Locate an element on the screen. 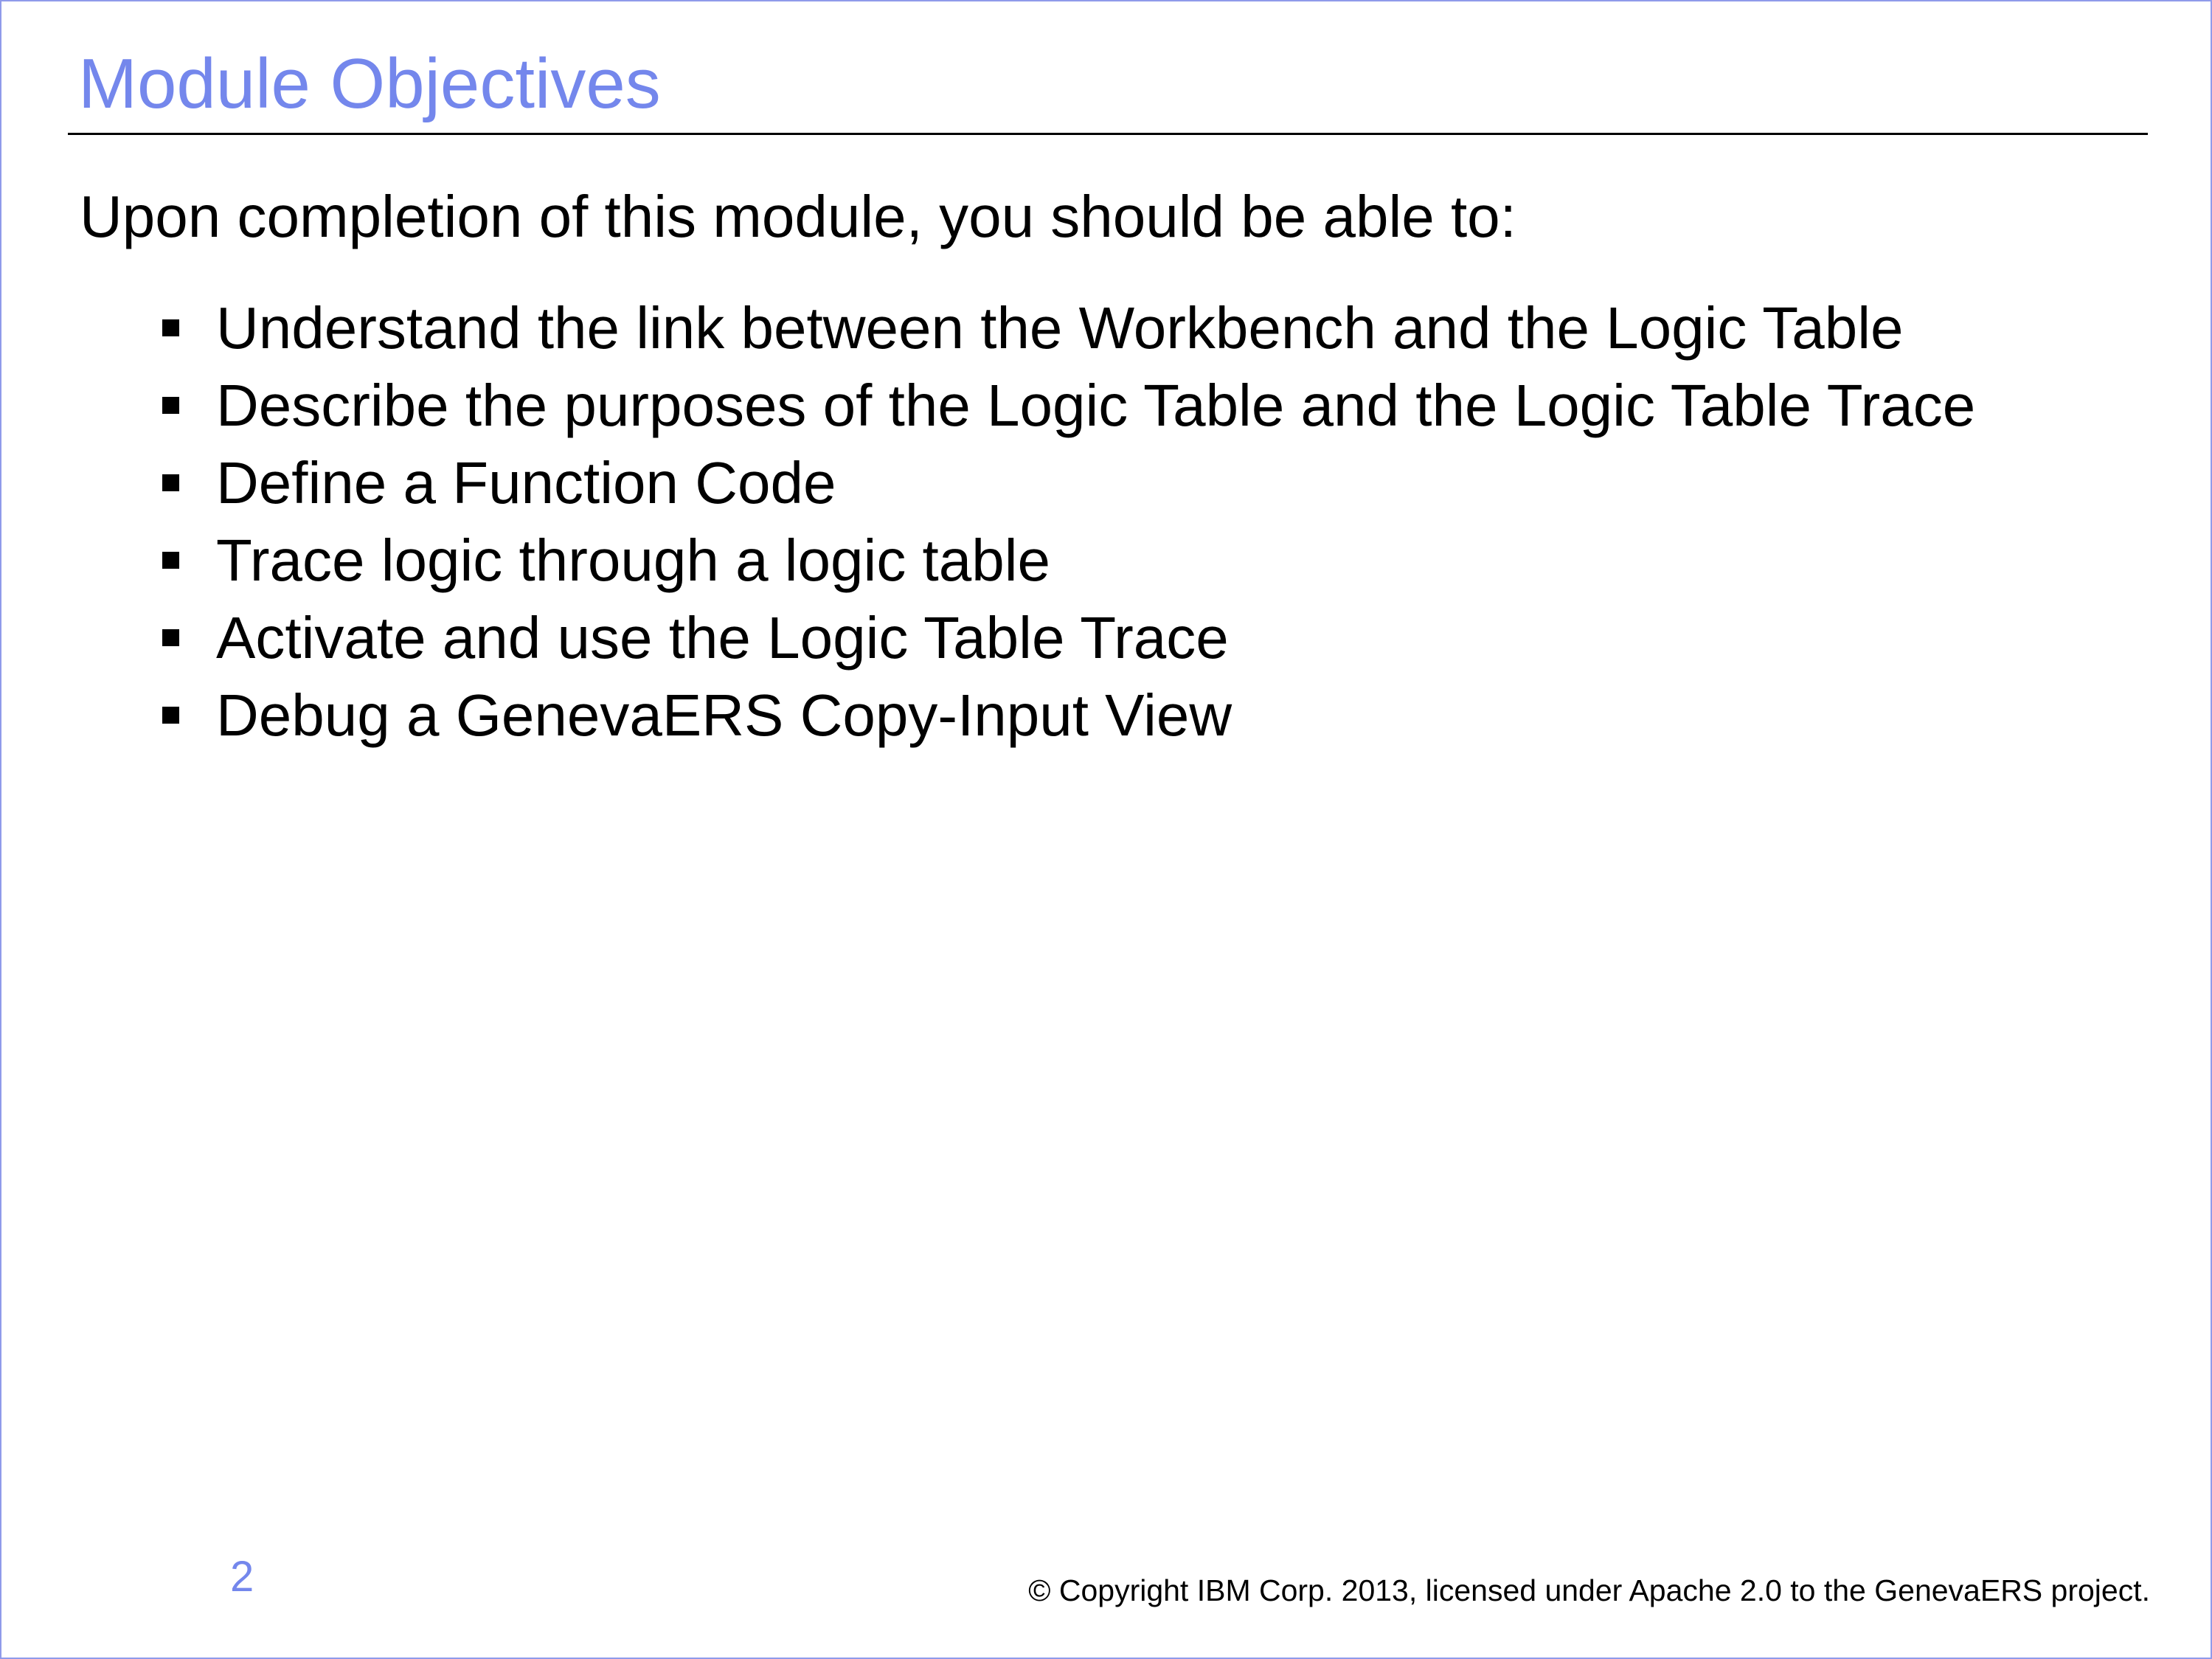 The height and width of the screenshot is (1659, 2212). objective-text: Trace logic through a logic table is located at coordinates (634, 560).